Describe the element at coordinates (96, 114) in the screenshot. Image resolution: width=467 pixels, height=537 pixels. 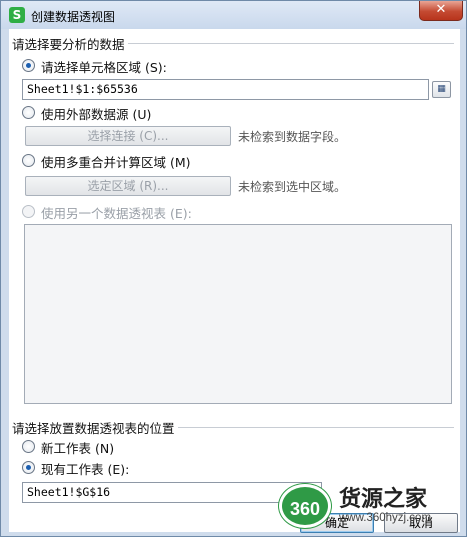
I see `label-external-source: 使用外部数据源 (U)` at that location.